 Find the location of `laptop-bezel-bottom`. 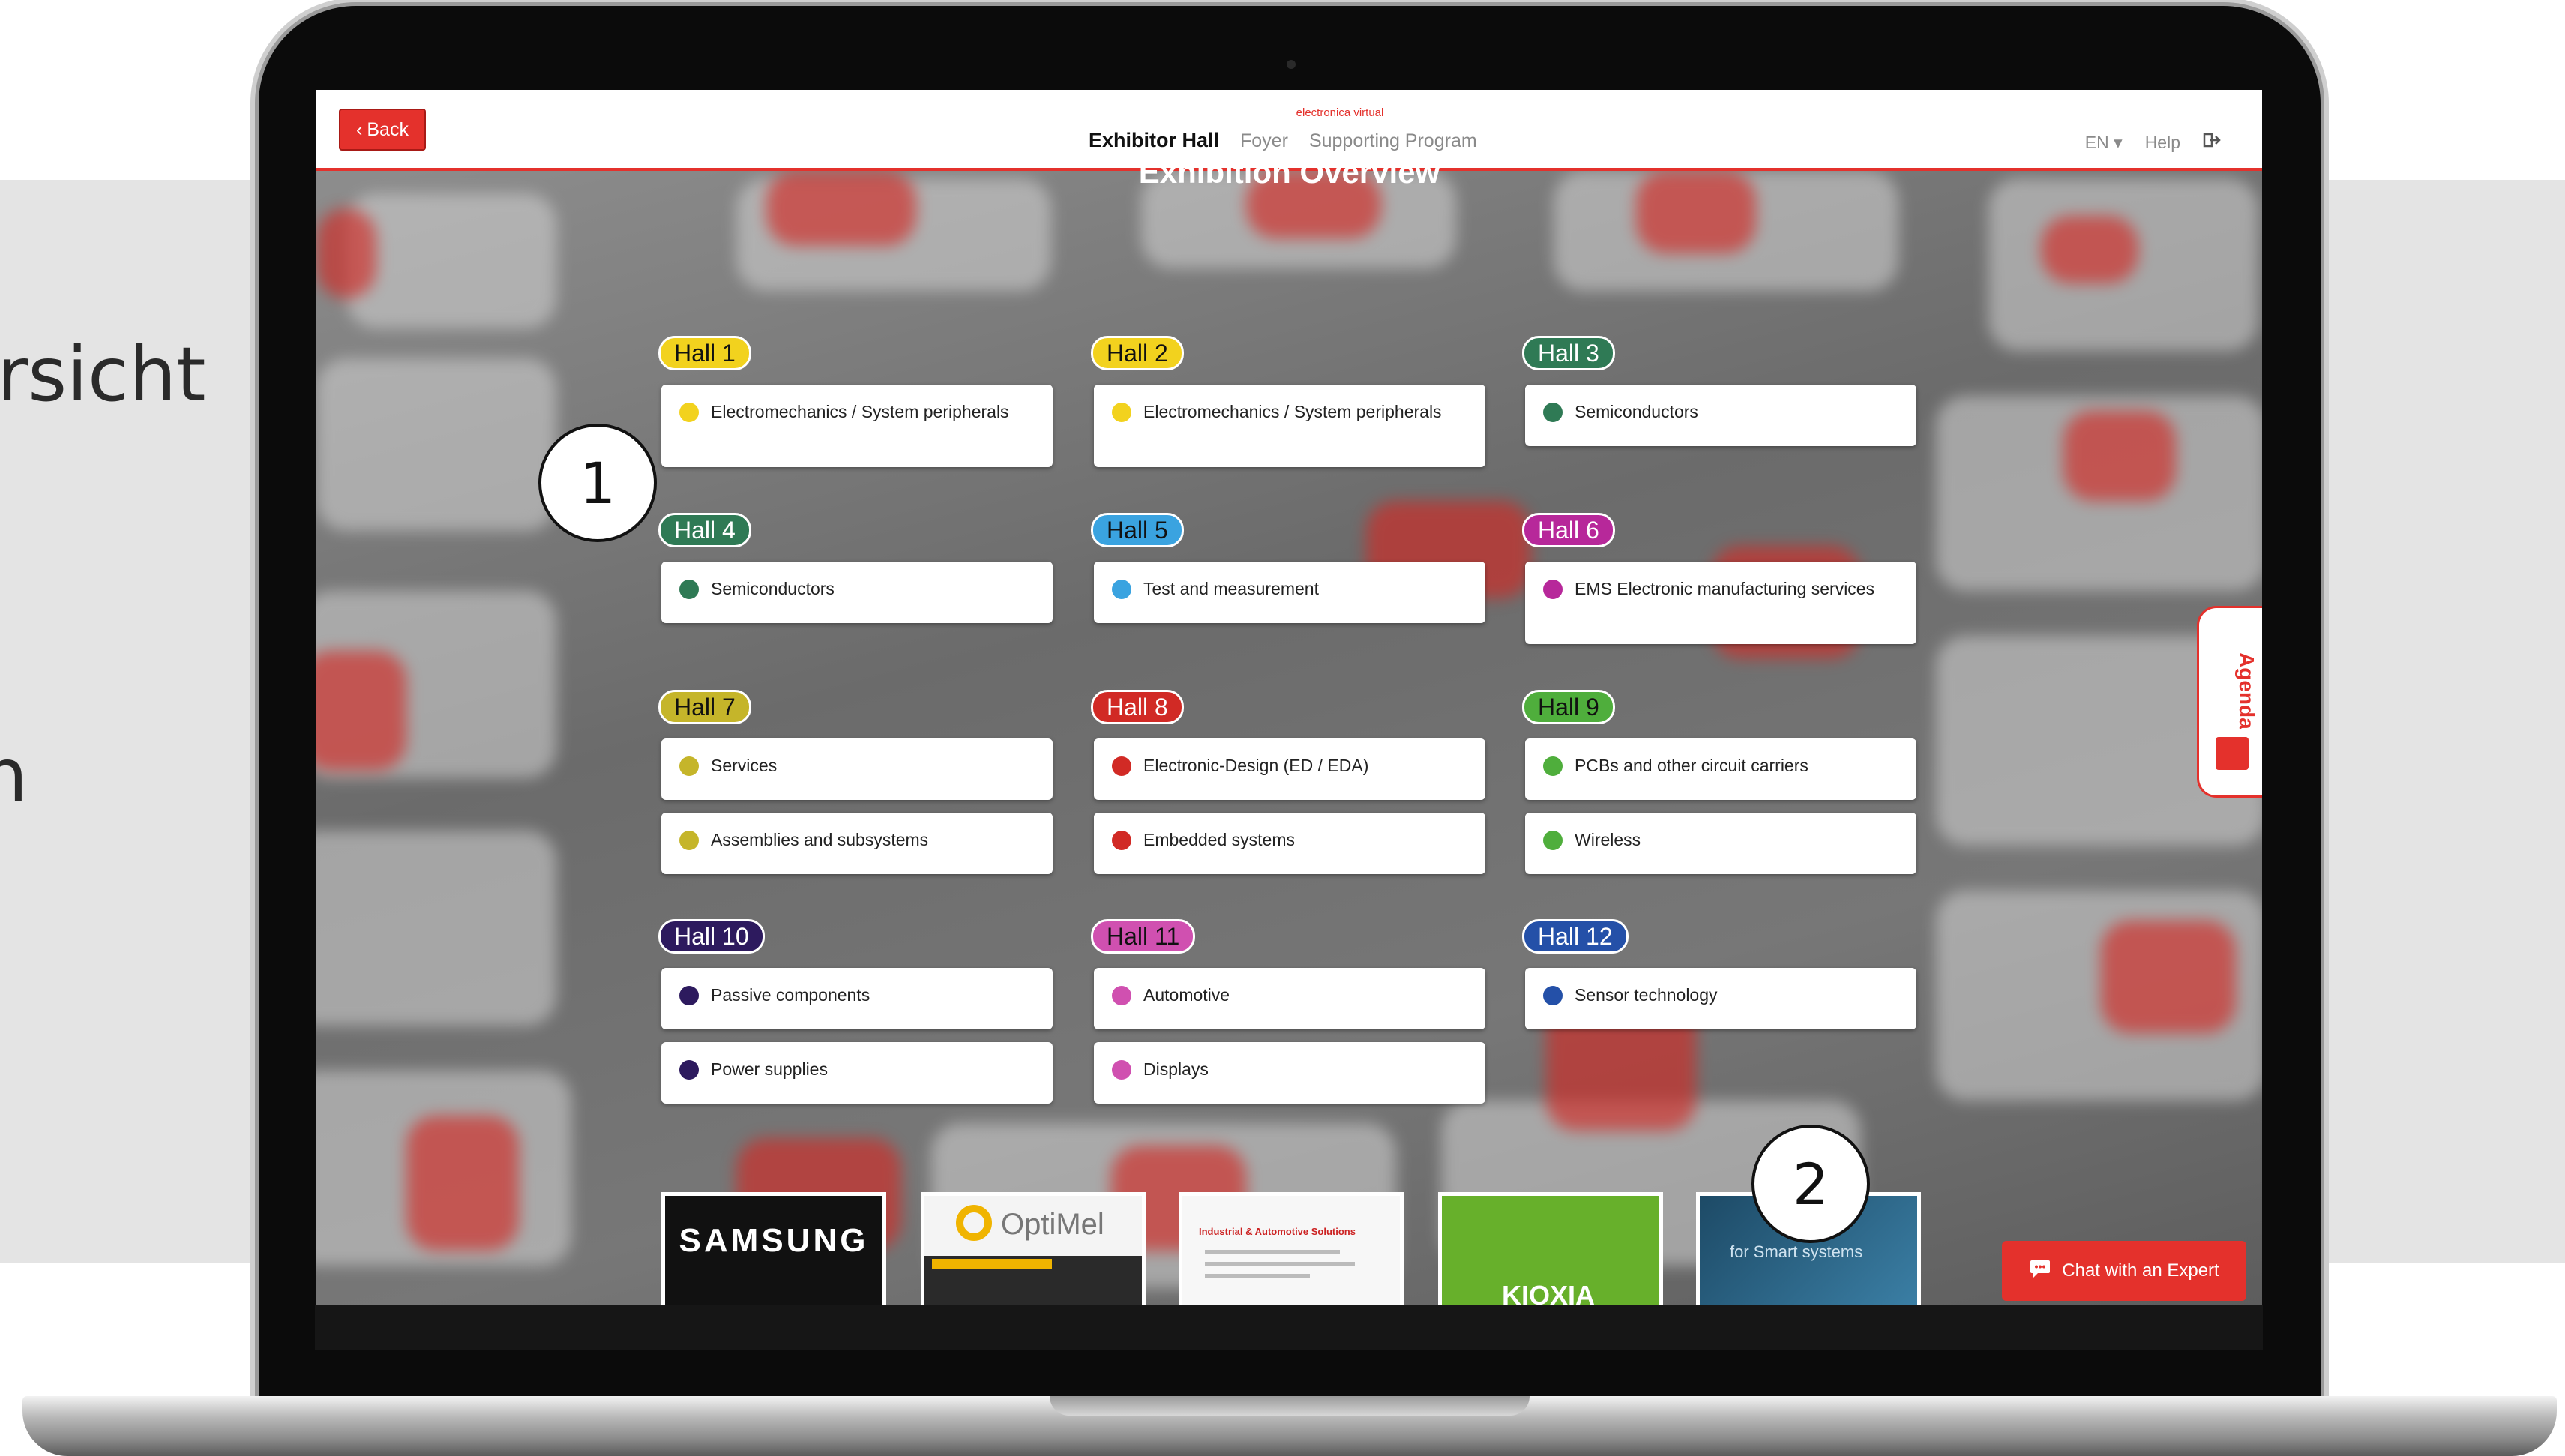

laptop-bezel-bottom is located at coordinates (1289, 1327).